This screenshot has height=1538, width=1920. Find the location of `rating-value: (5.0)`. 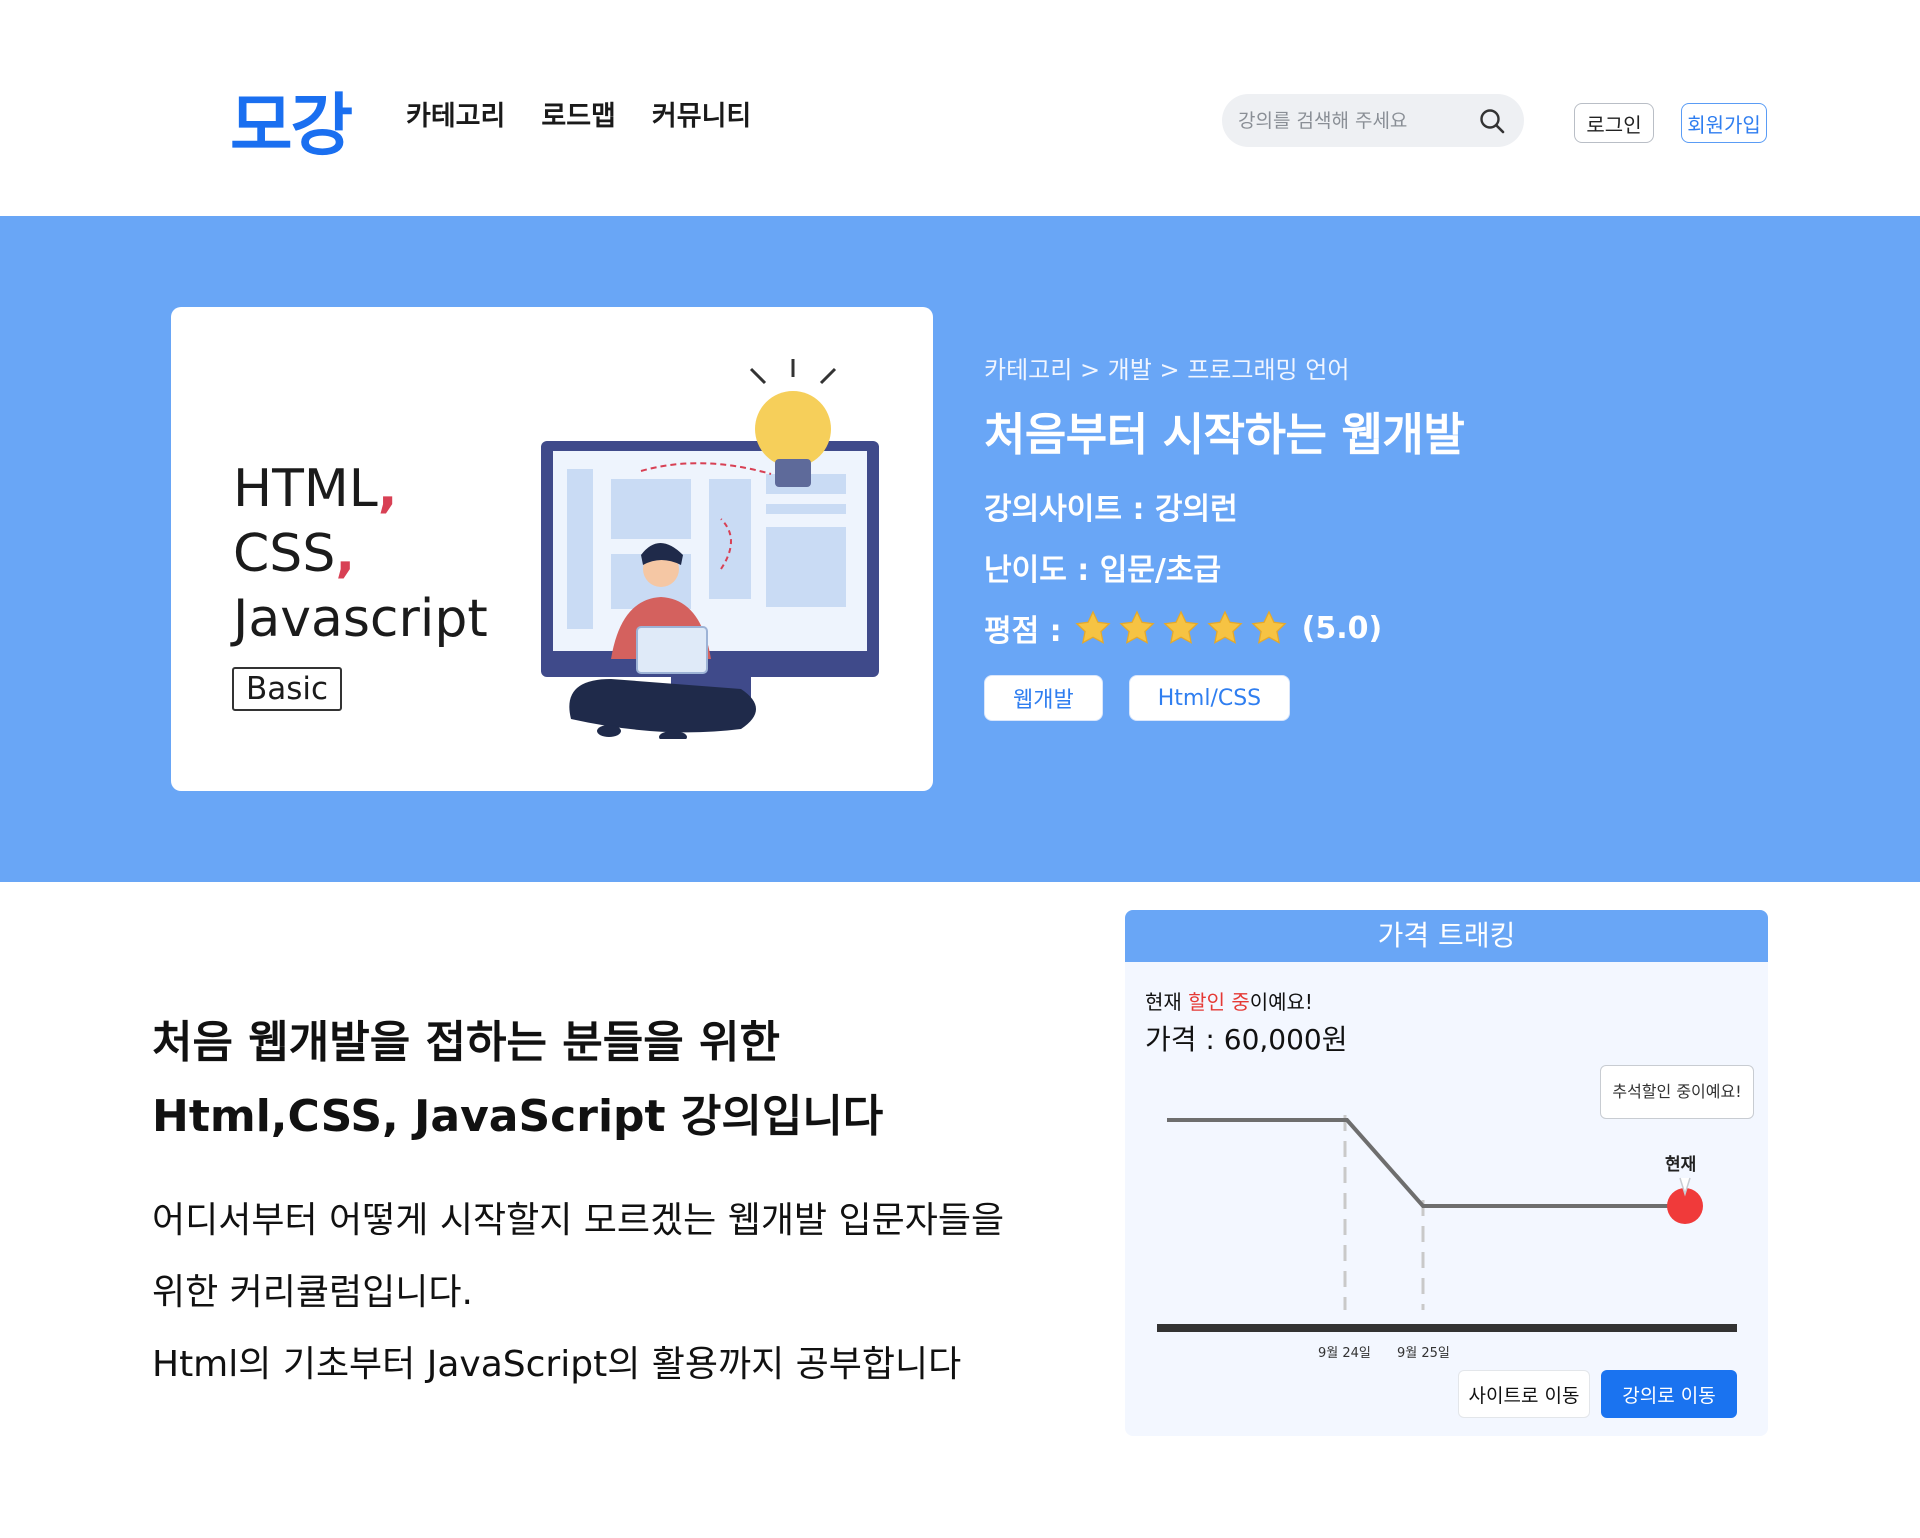

rating-value: (5.0) is located at coordinates (1342, 628).